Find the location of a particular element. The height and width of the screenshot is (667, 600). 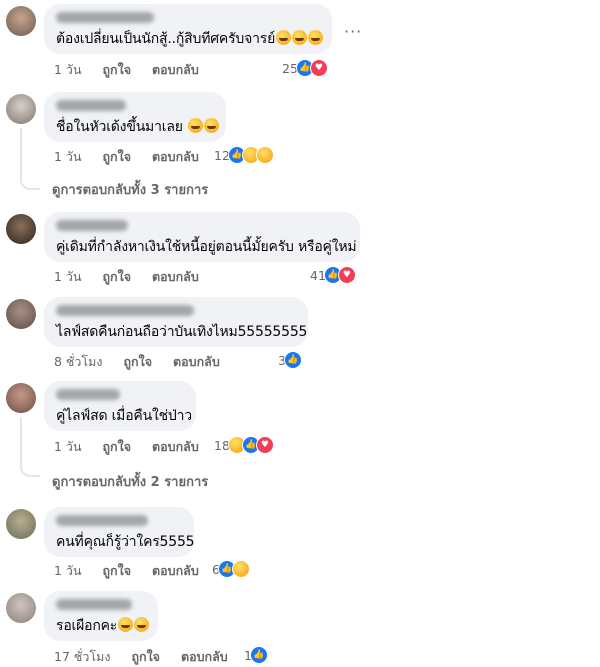

care-icon is located at coordinates (240, 569).